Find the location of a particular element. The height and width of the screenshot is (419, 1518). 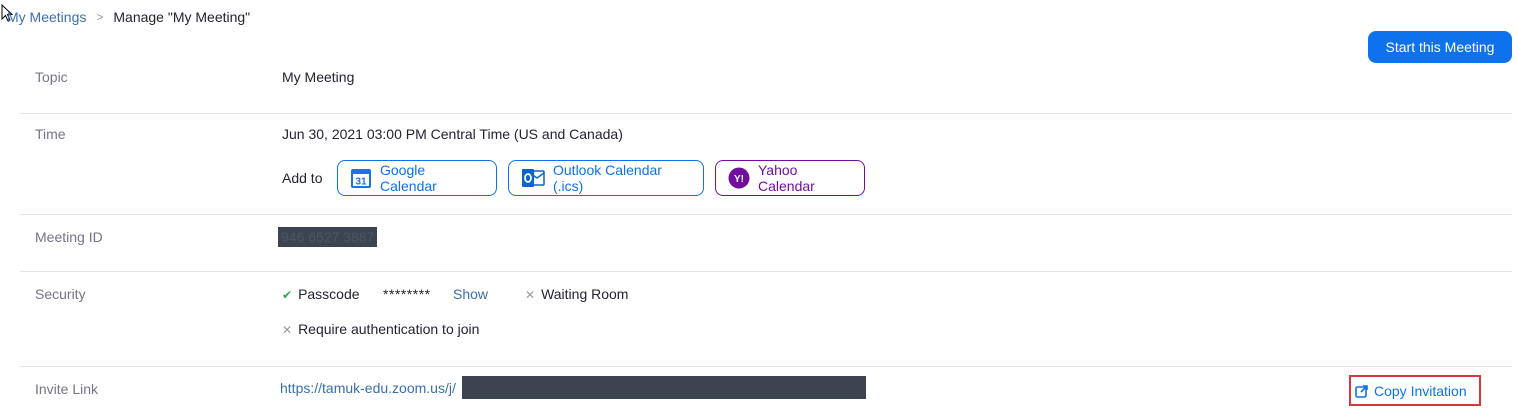

google-calendar-button: 31 Google Calendar is located at coordinates (417, 178).